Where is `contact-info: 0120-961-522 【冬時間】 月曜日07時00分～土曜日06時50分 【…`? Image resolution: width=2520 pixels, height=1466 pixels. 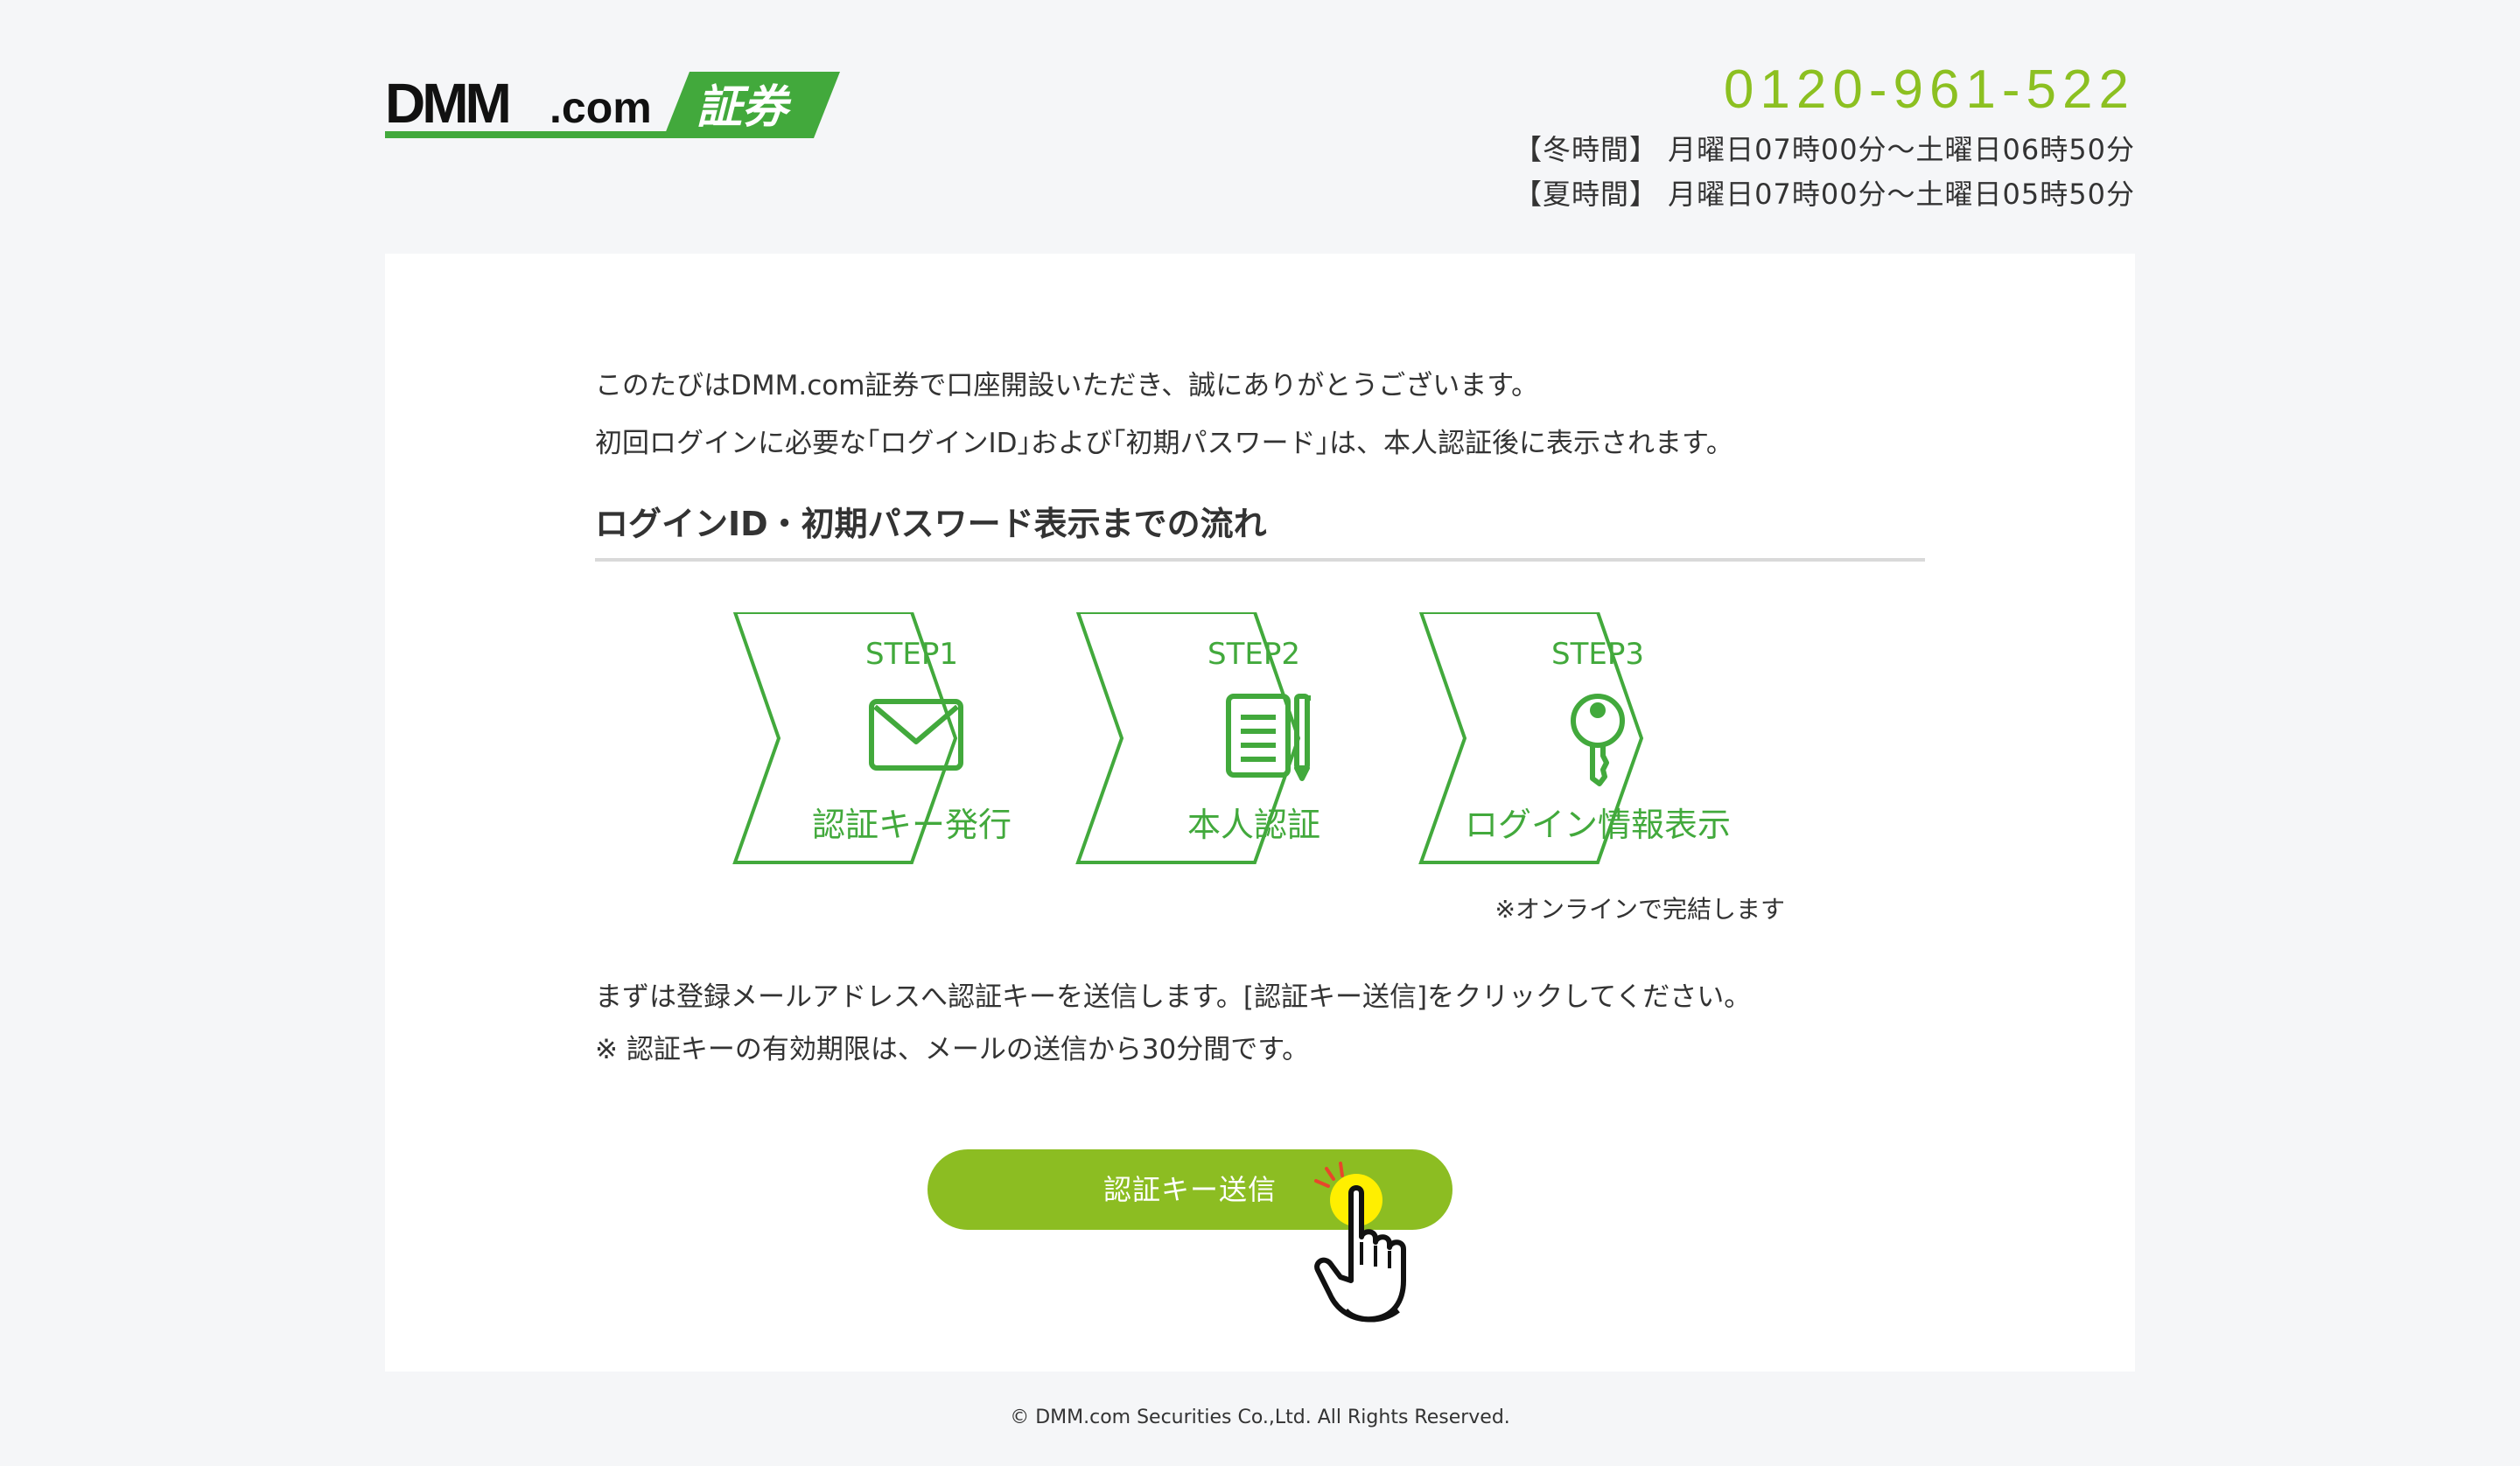 contact-info: 0120-961-522 【冬時間】 月曜日07時00分～土曜日06時50分 【… is located at coordinates (1824, 138).